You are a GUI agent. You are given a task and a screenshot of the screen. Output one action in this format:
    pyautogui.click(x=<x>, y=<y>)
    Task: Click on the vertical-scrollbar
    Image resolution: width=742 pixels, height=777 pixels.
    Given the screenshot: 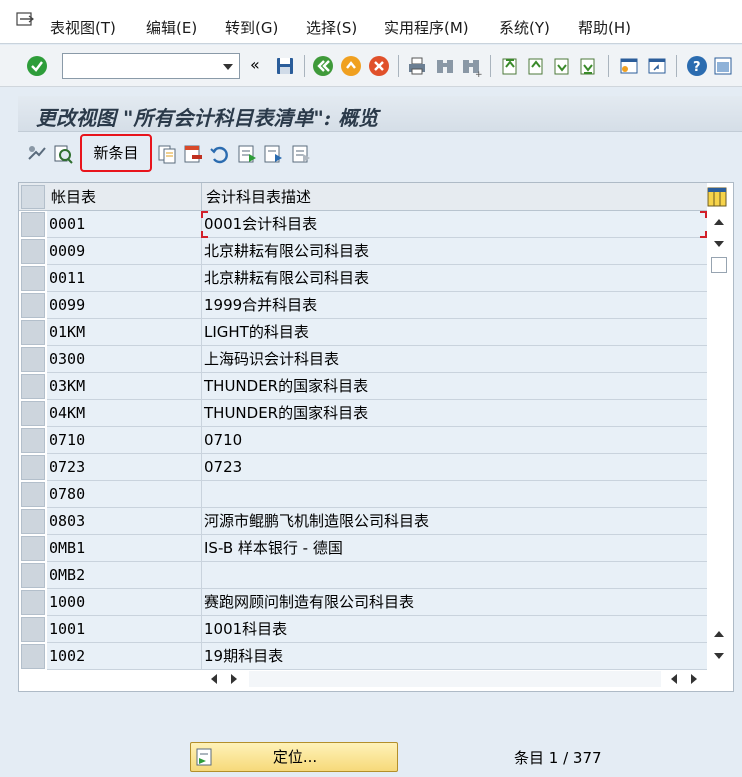 What is the action you would take?
    pyautogui.click(x=719, y=436)
    